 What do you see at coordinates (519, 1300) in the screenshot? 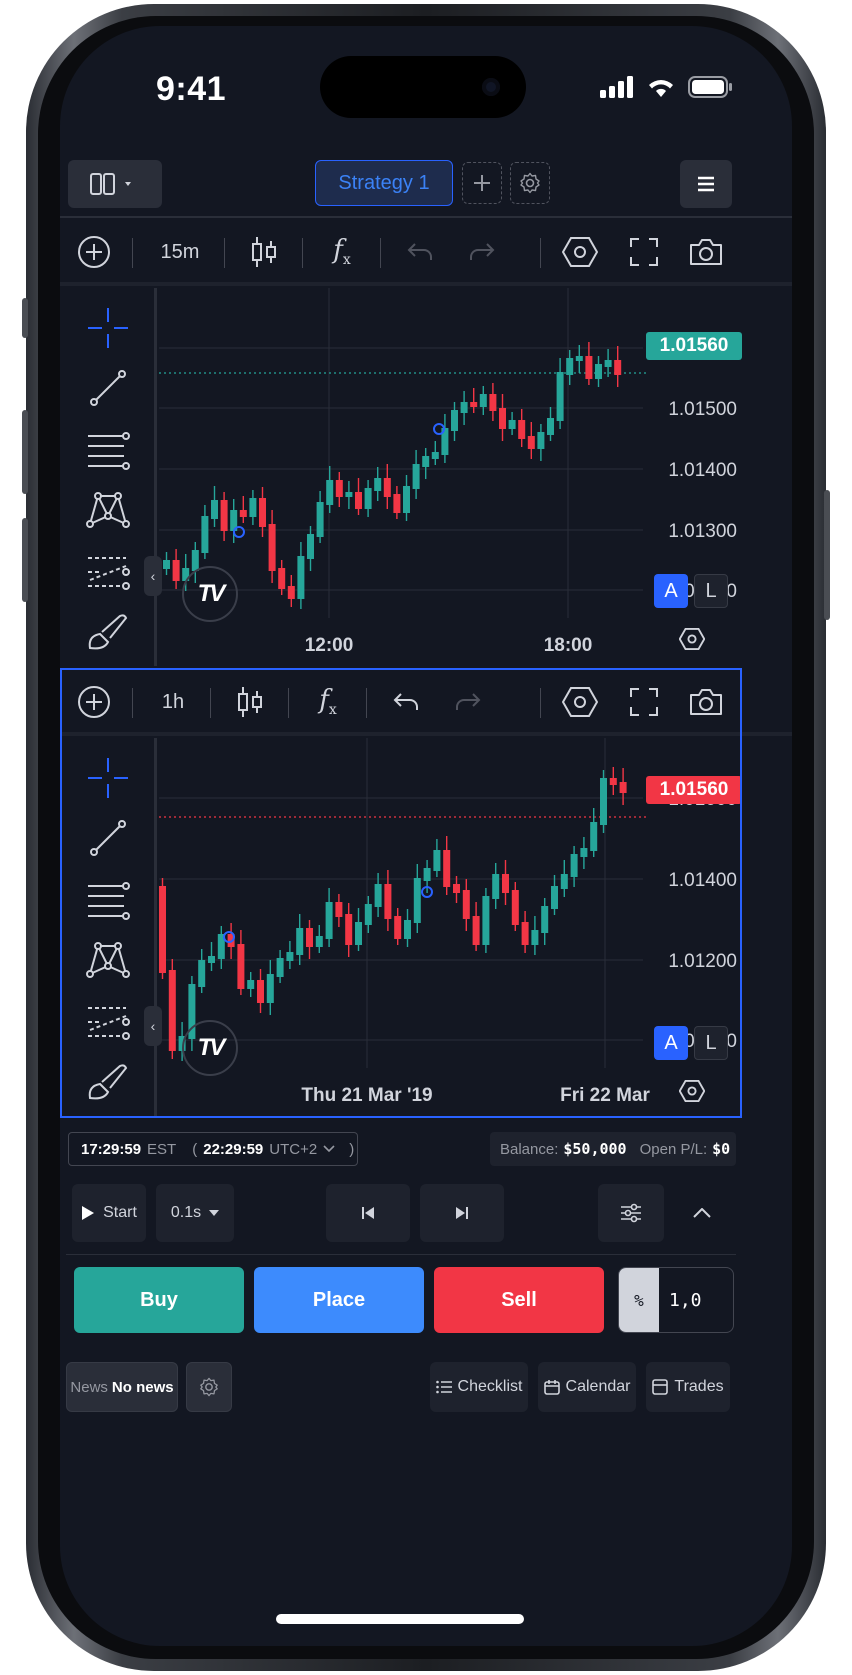
I see `sell-button: Sell` at bounding box center [519, 1300].